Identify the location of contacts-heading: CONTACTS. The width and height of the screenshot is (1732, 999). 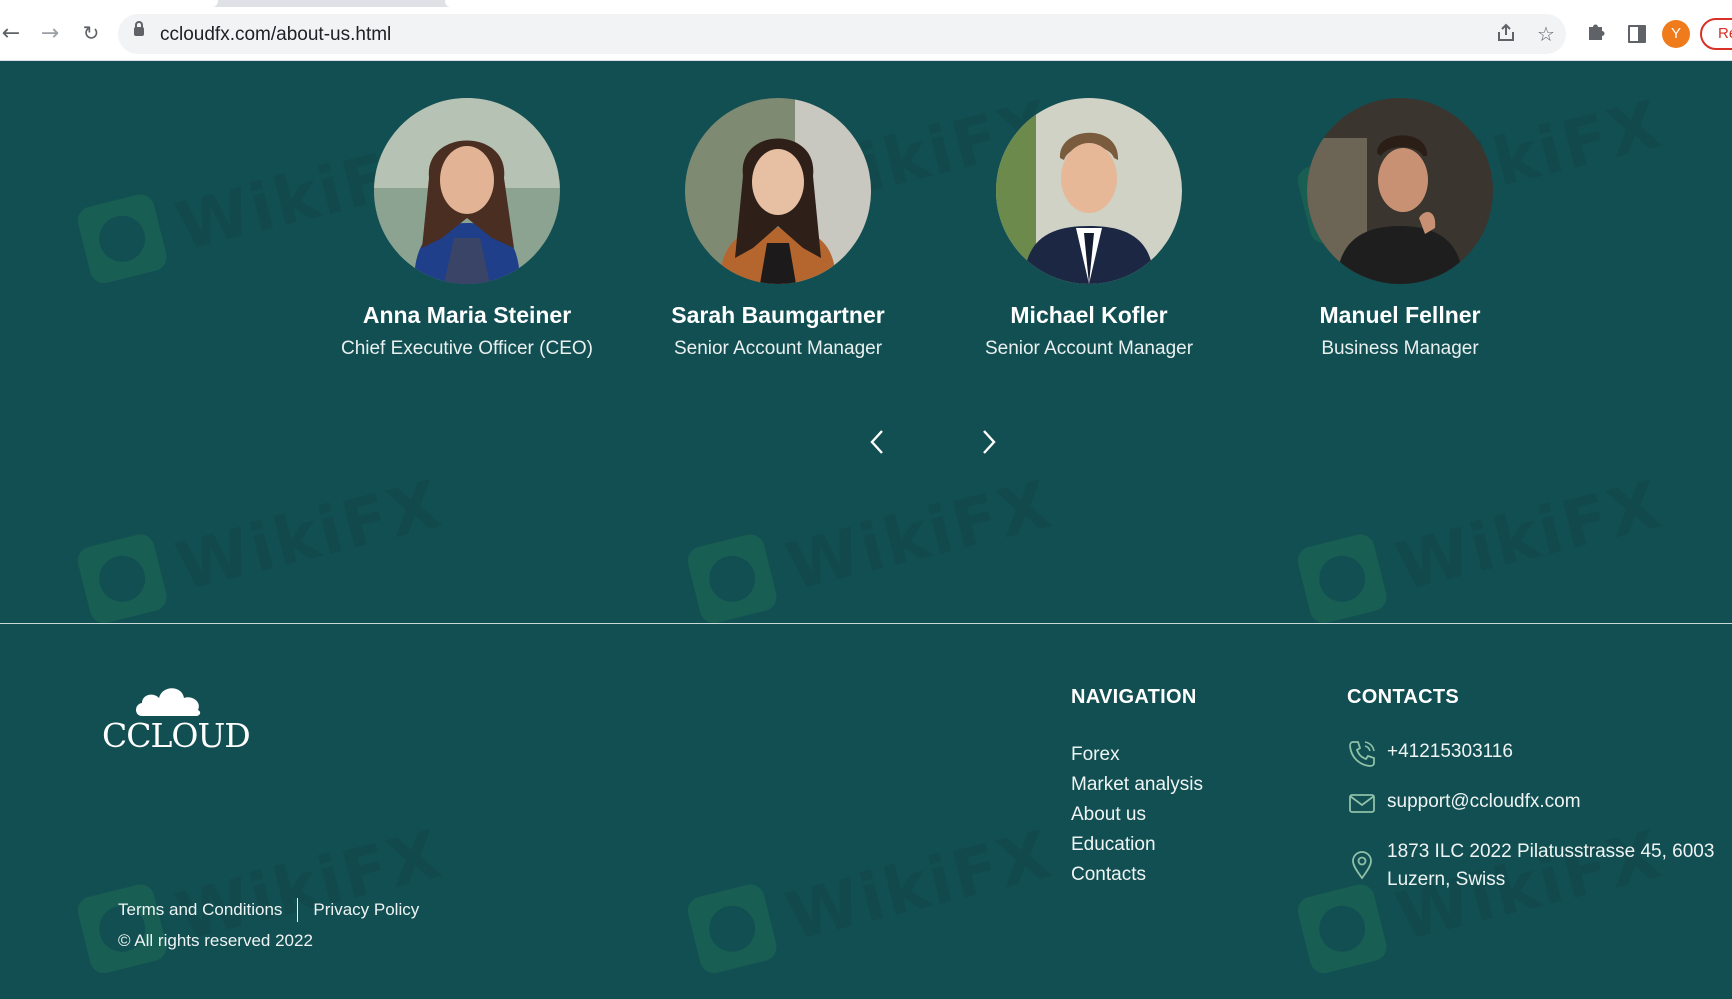
(1403, 697).